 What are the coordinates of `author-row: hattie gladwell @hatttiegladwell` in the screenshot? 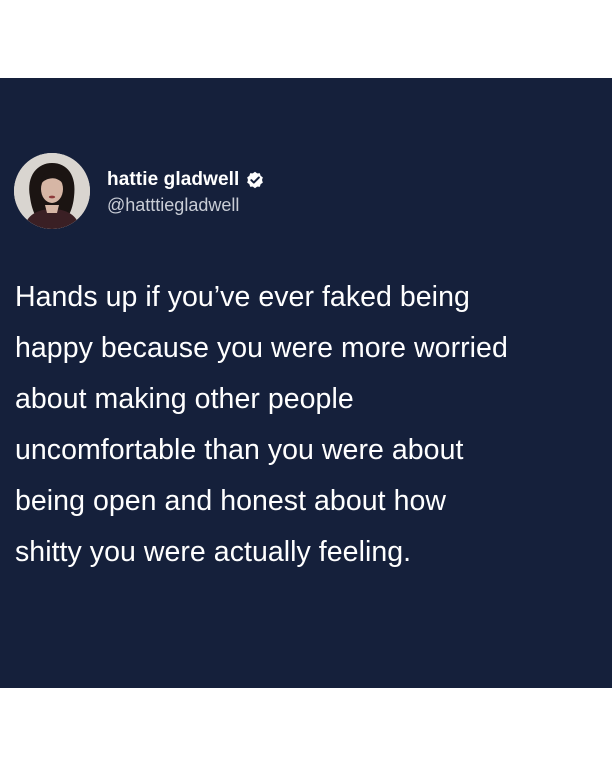 It's located at (139, 191).